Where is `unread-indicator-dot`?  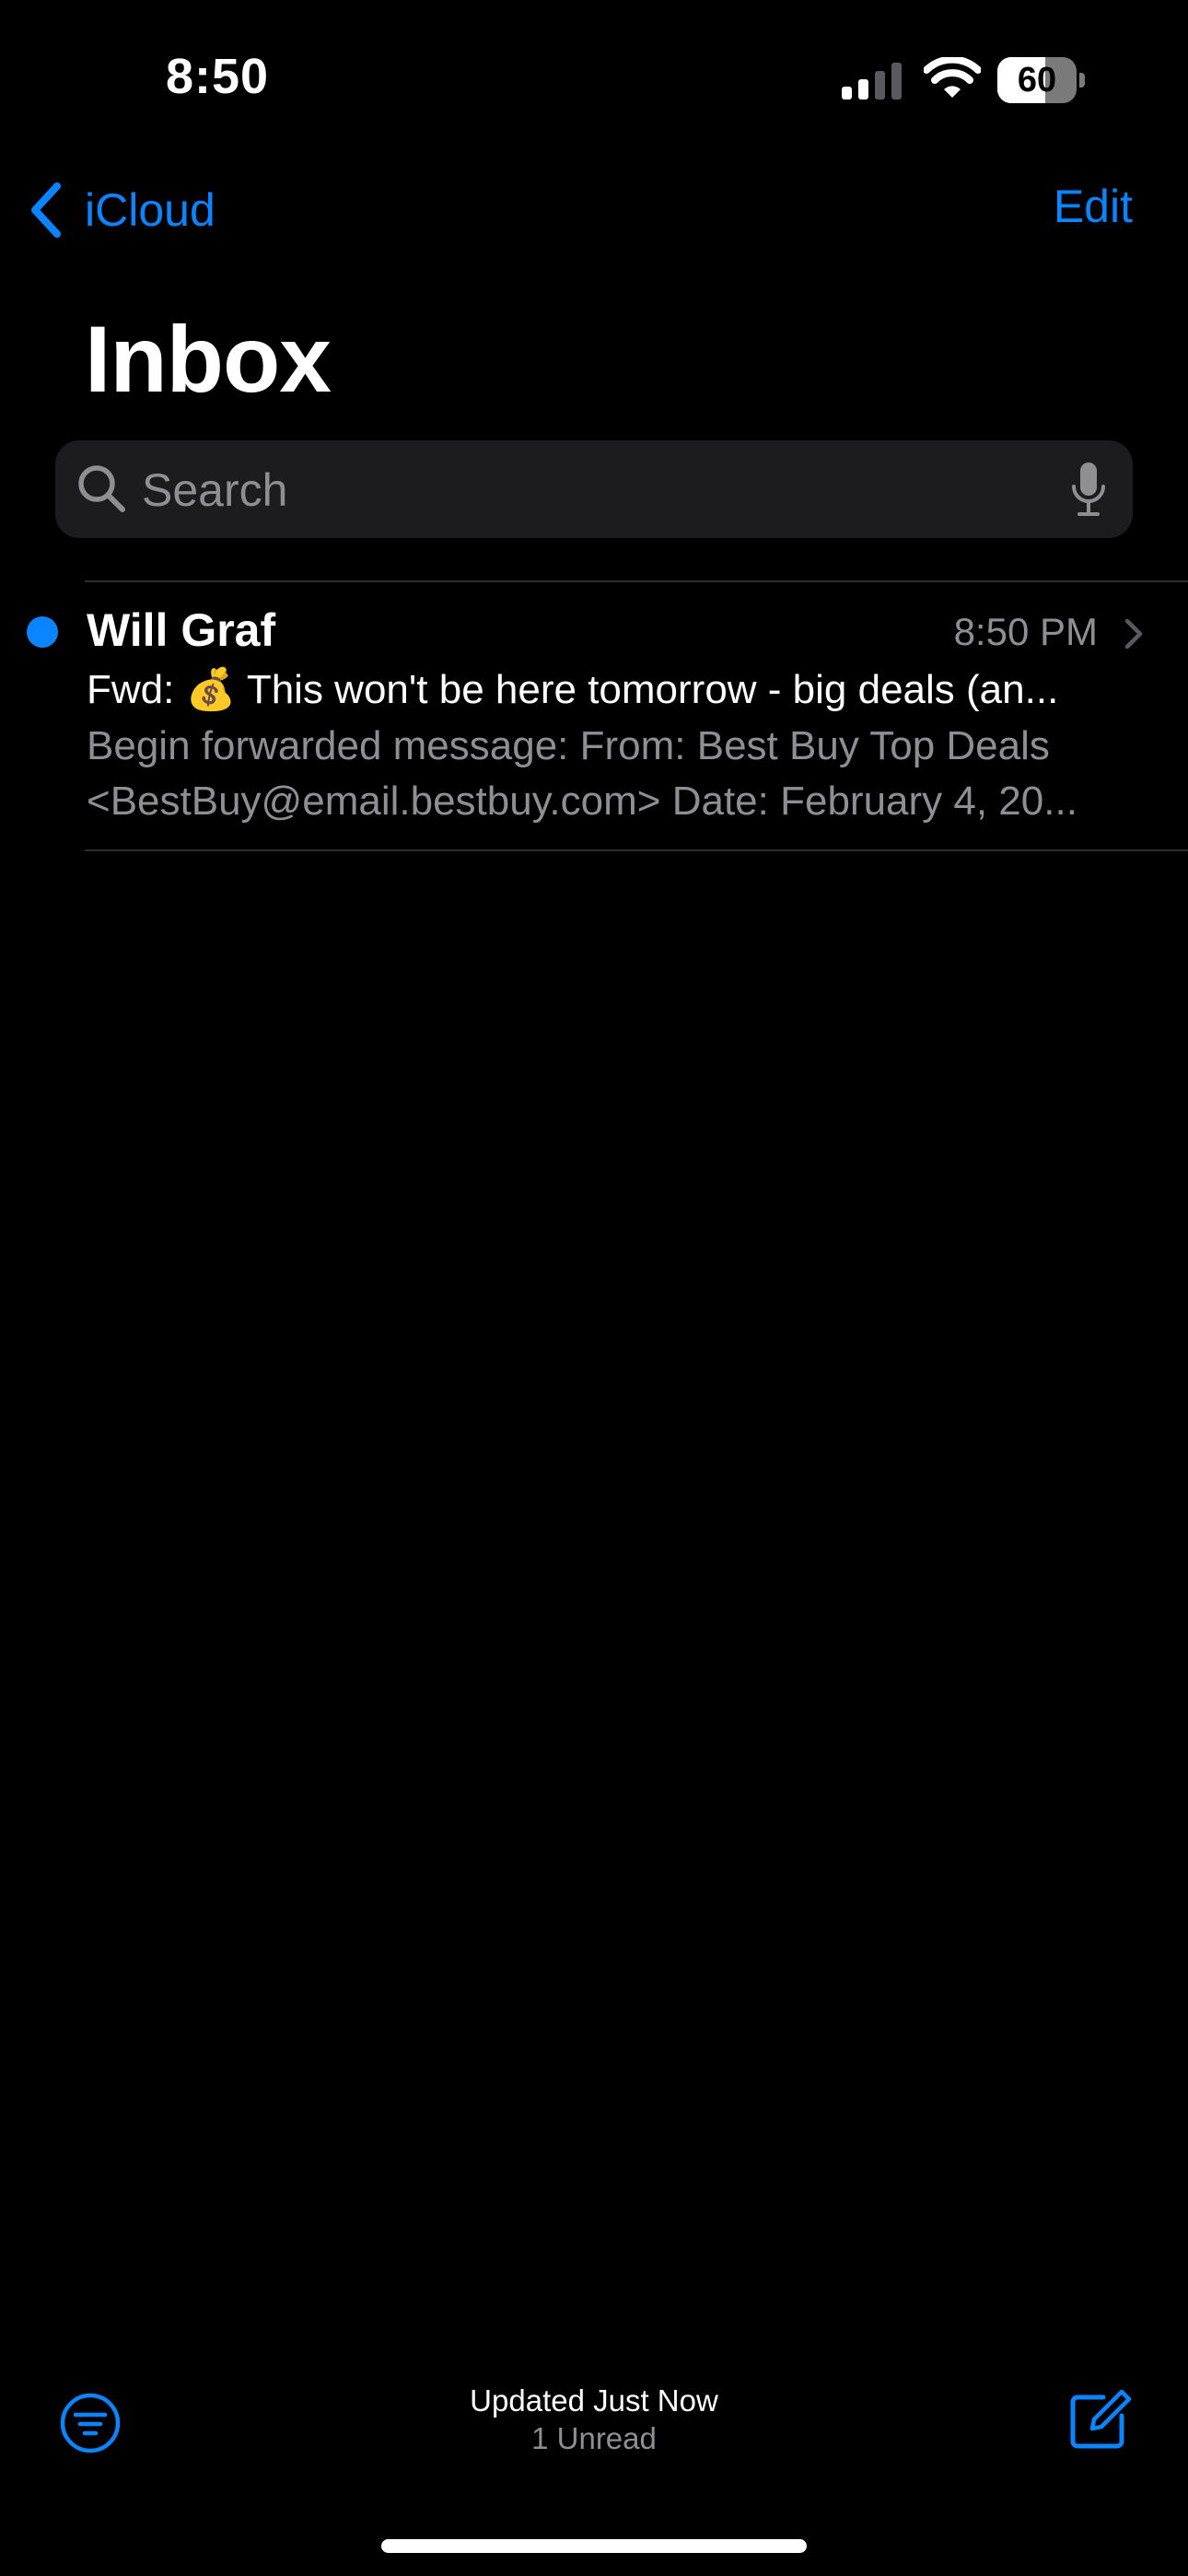 unread-indicator-dot is located at coordinates (42, 632).